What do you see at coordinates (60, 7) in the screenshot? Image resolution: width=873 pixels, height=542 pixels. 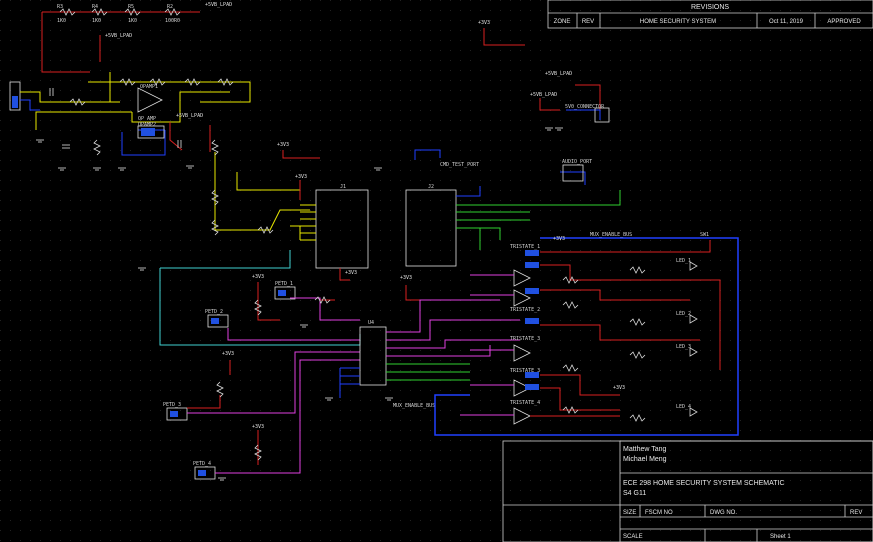 I see `r3-label: R3` at bounding box center [60, 7].